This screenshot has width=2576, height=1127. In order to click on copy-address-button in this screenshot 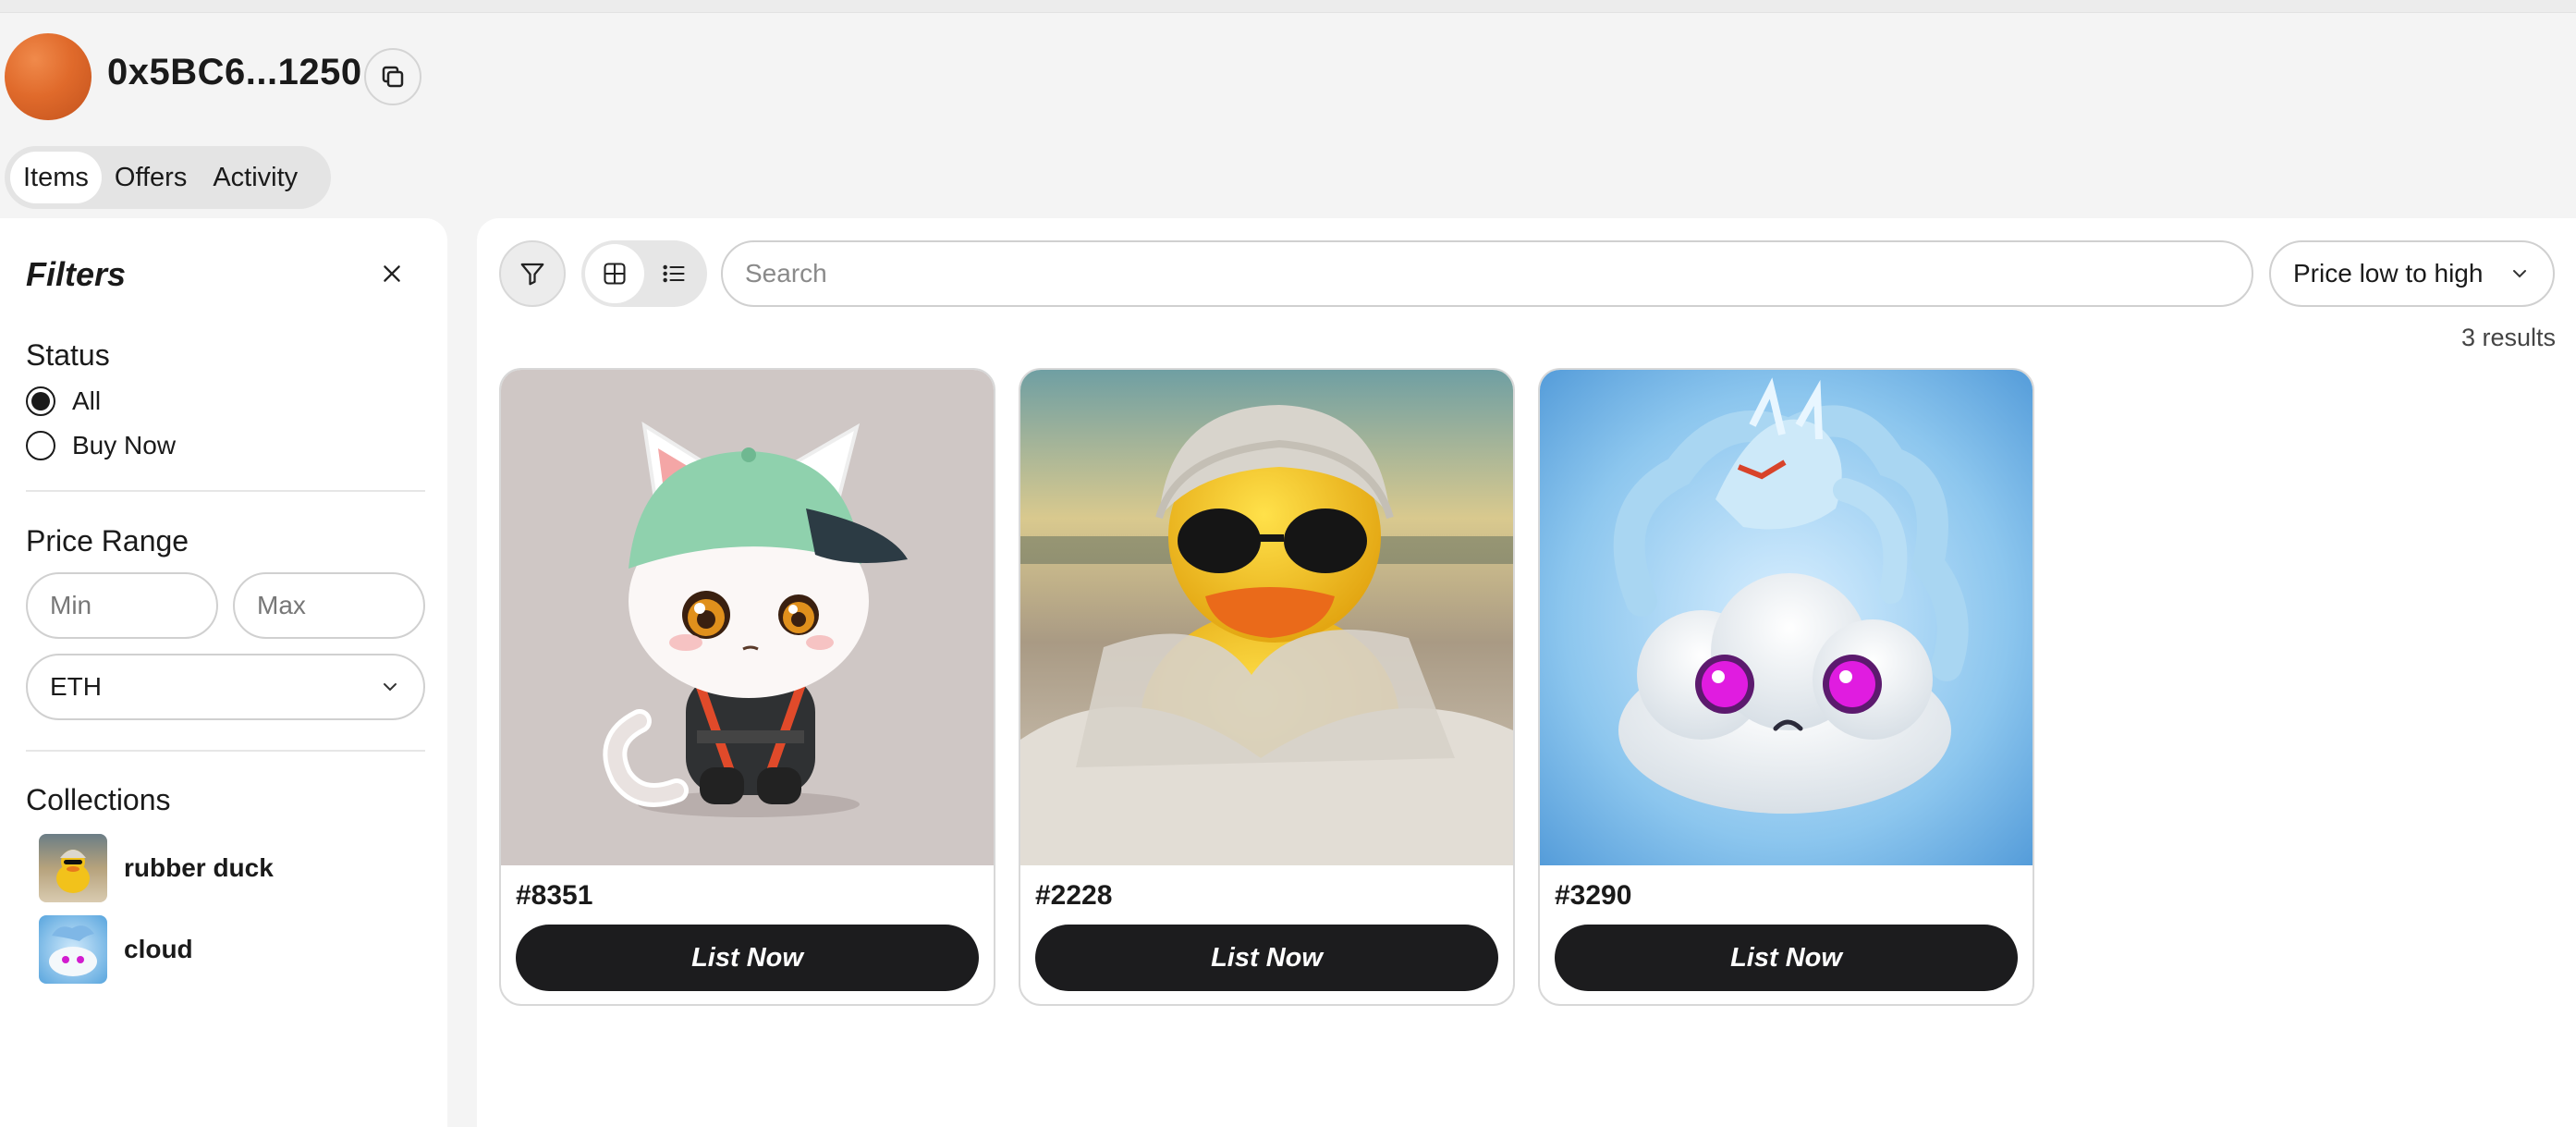, I will do `click(392, 76)`.